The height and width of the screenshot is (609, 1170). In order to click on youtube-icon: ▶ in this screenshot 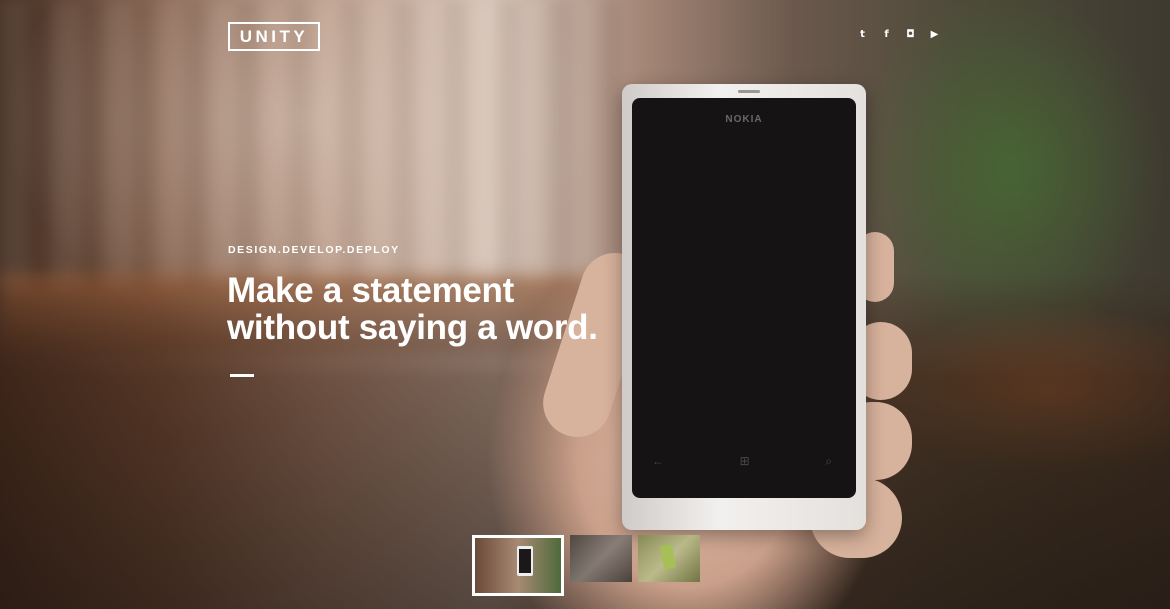, I will do `click(934, 34)`.